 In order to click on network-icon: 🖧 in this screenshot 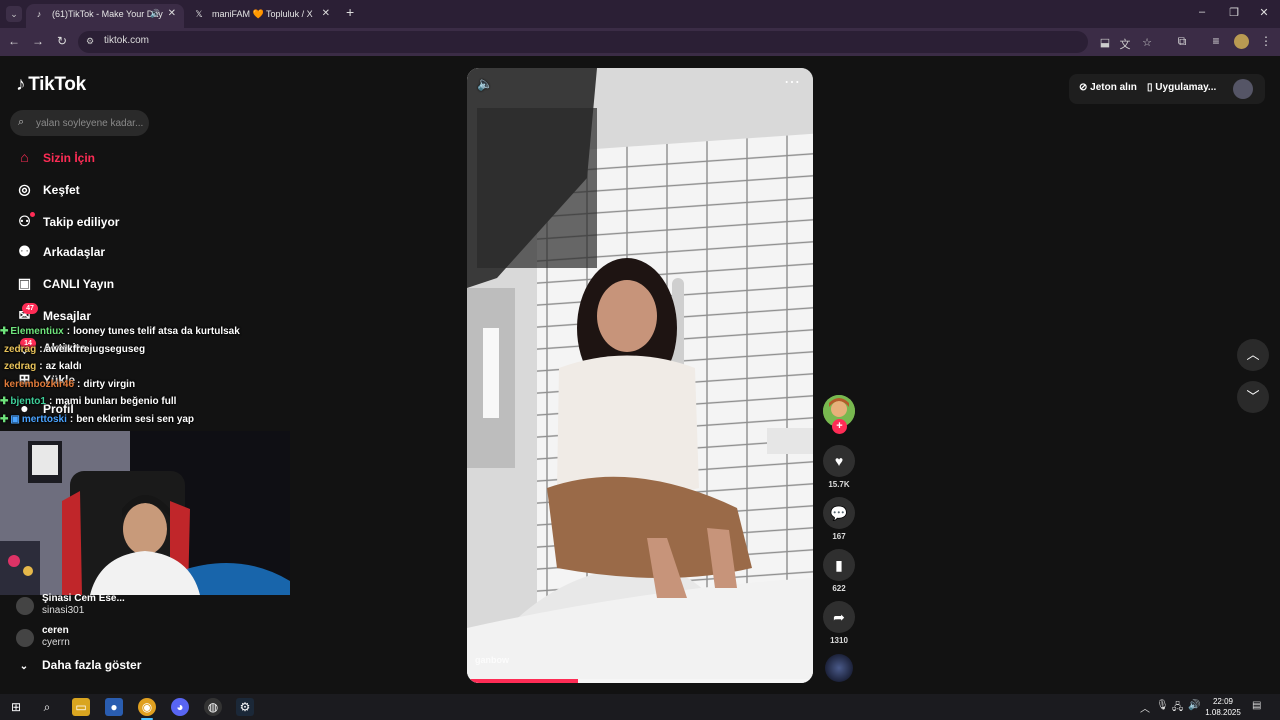, I will do `click(1177, 708)`.